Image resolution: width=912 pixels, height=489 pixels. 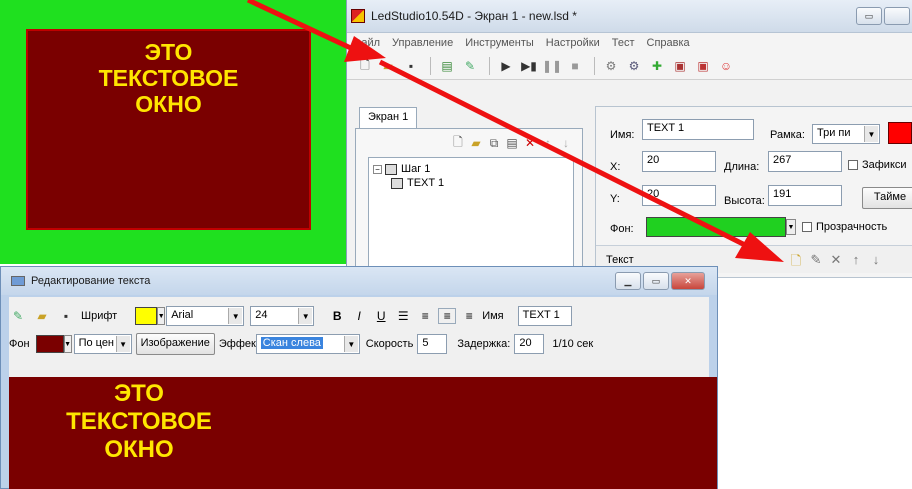 I want to click on delete-text-icon: ✕, so click(x=836, y=263).